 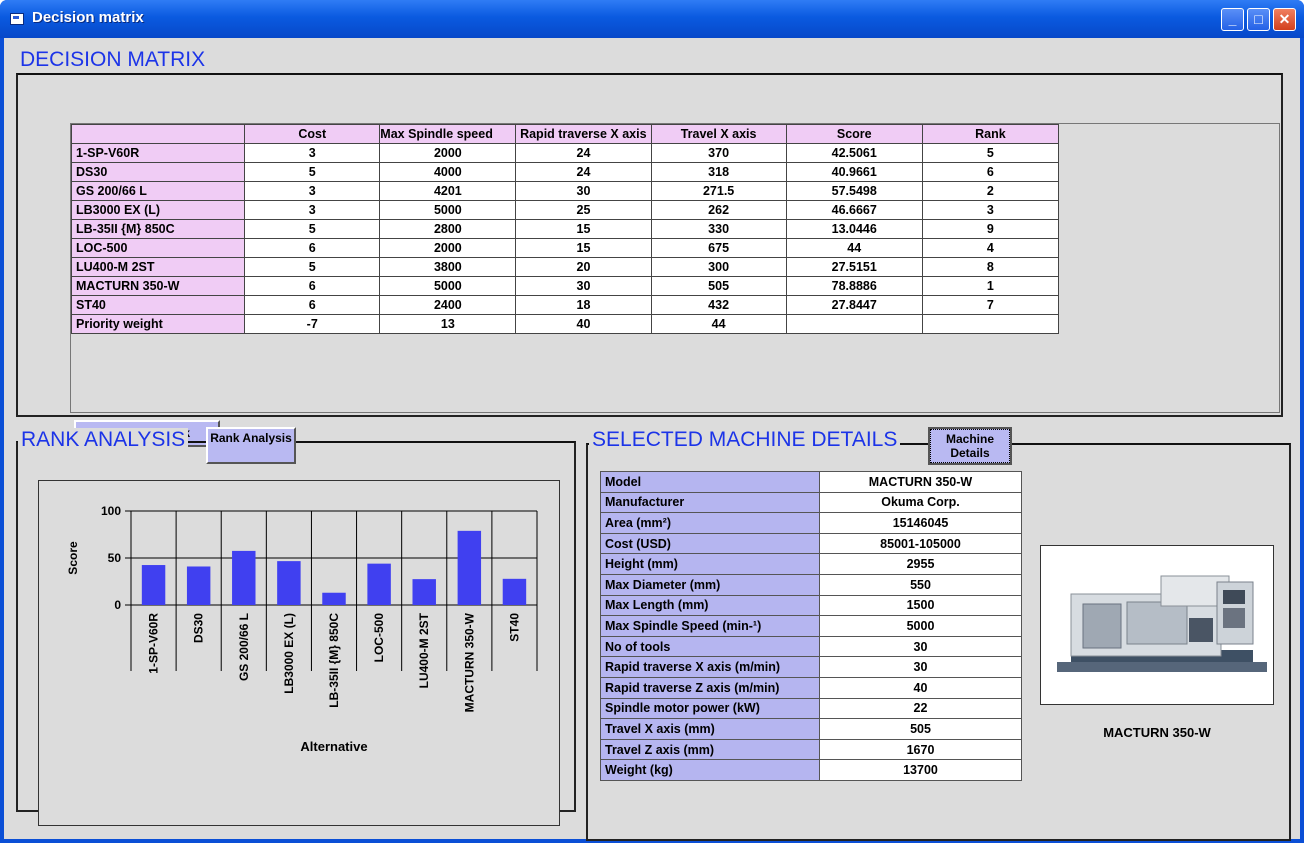 I want to click on column-header: Rank, so click(x=990, y=134).